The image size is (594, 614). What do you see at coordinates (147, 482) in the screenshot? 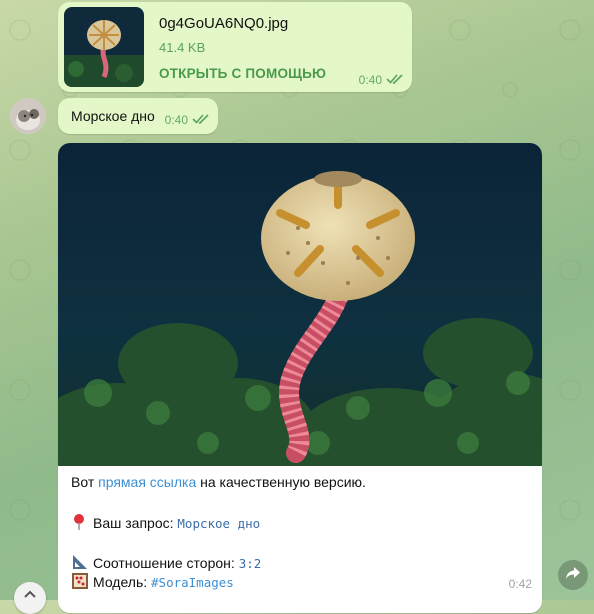
I see `direct-link: прямая ссылка` at bounding box center [147, 482].